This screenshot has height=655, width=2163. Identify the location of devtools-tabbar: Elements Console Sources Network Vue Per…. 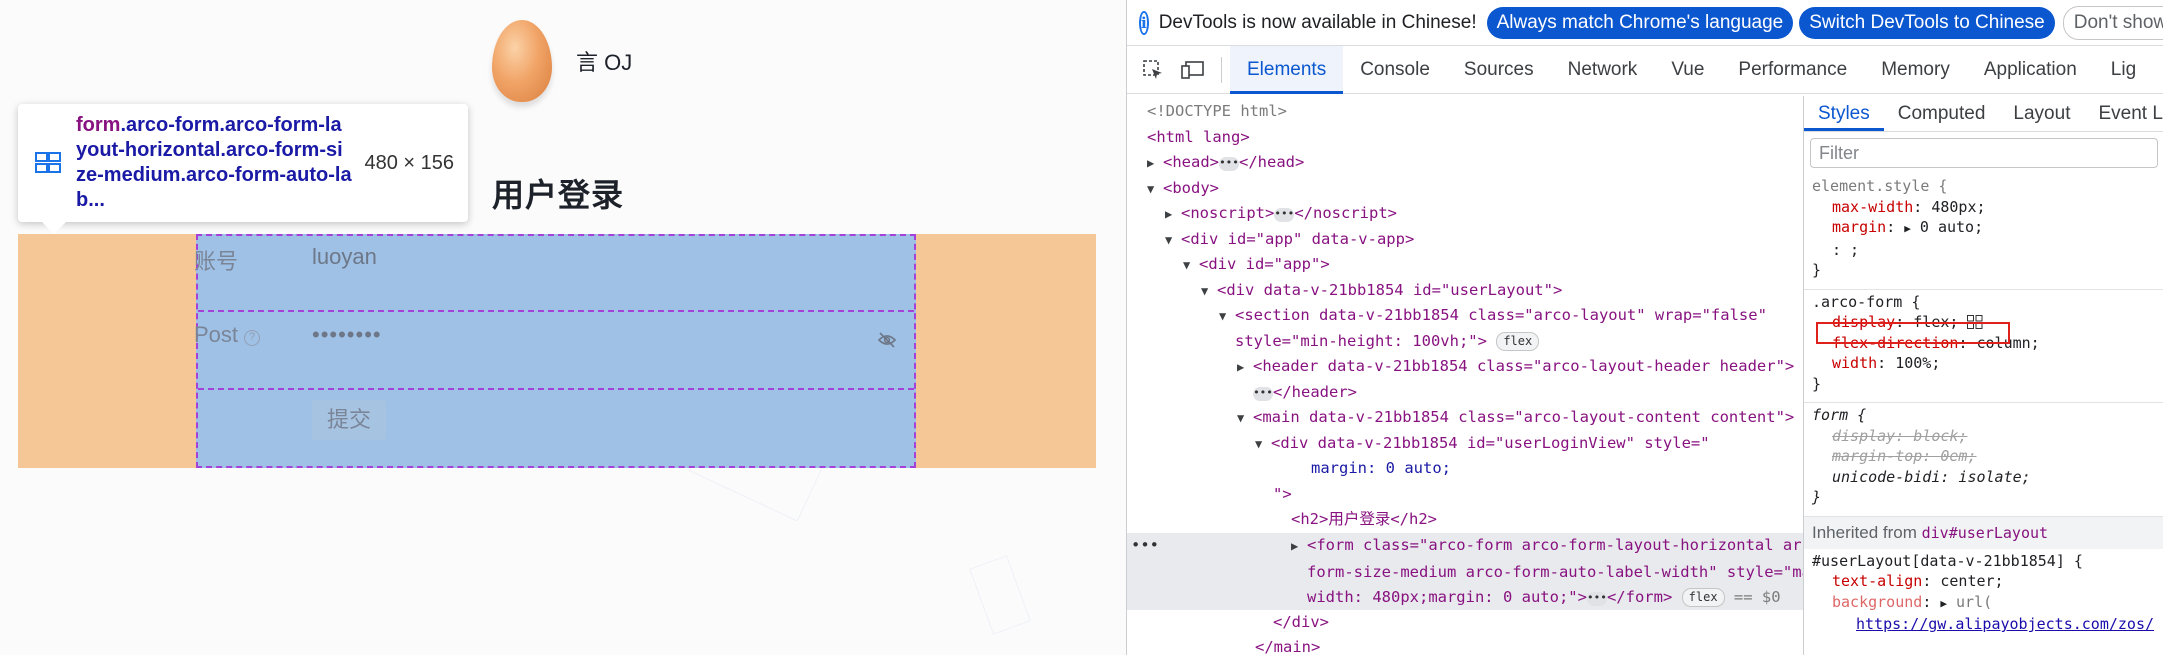
(1645, 69).